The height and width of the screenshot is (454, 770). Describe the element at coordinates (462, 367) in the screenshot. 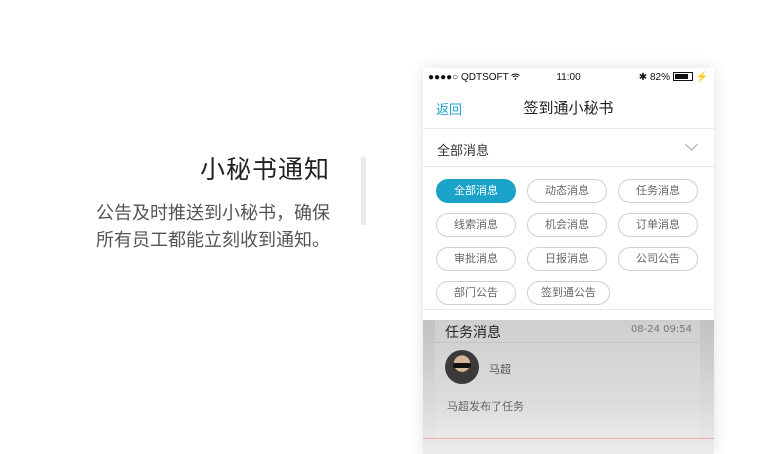

I see `avatar` at that location.